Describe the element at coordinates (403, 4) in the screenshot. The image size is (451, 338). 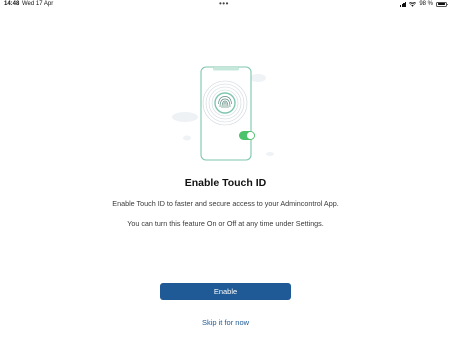
I see `signal-icon` at that location.